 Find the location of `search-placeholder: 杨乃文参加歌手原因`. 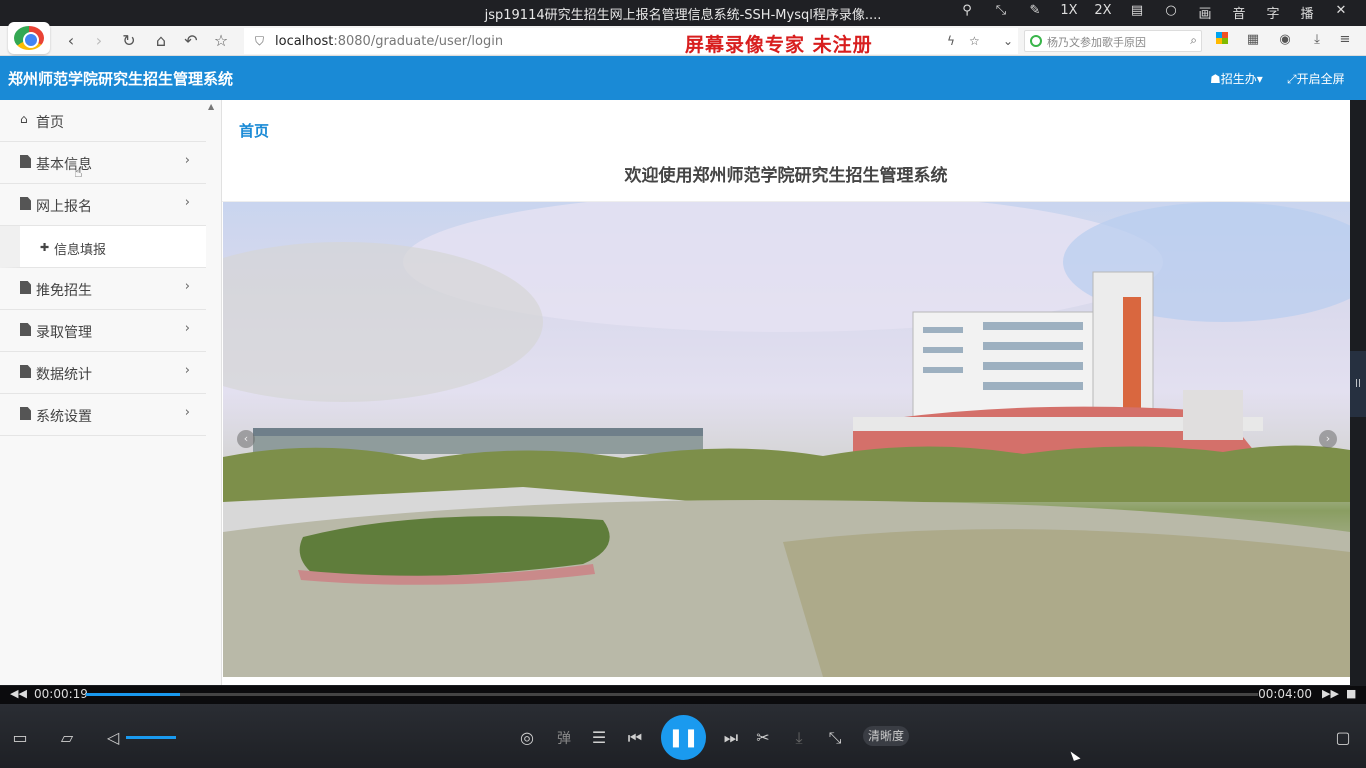

search-placeholder: 杨乃文参加歌手原因 is located at coordinates (1096, 42).